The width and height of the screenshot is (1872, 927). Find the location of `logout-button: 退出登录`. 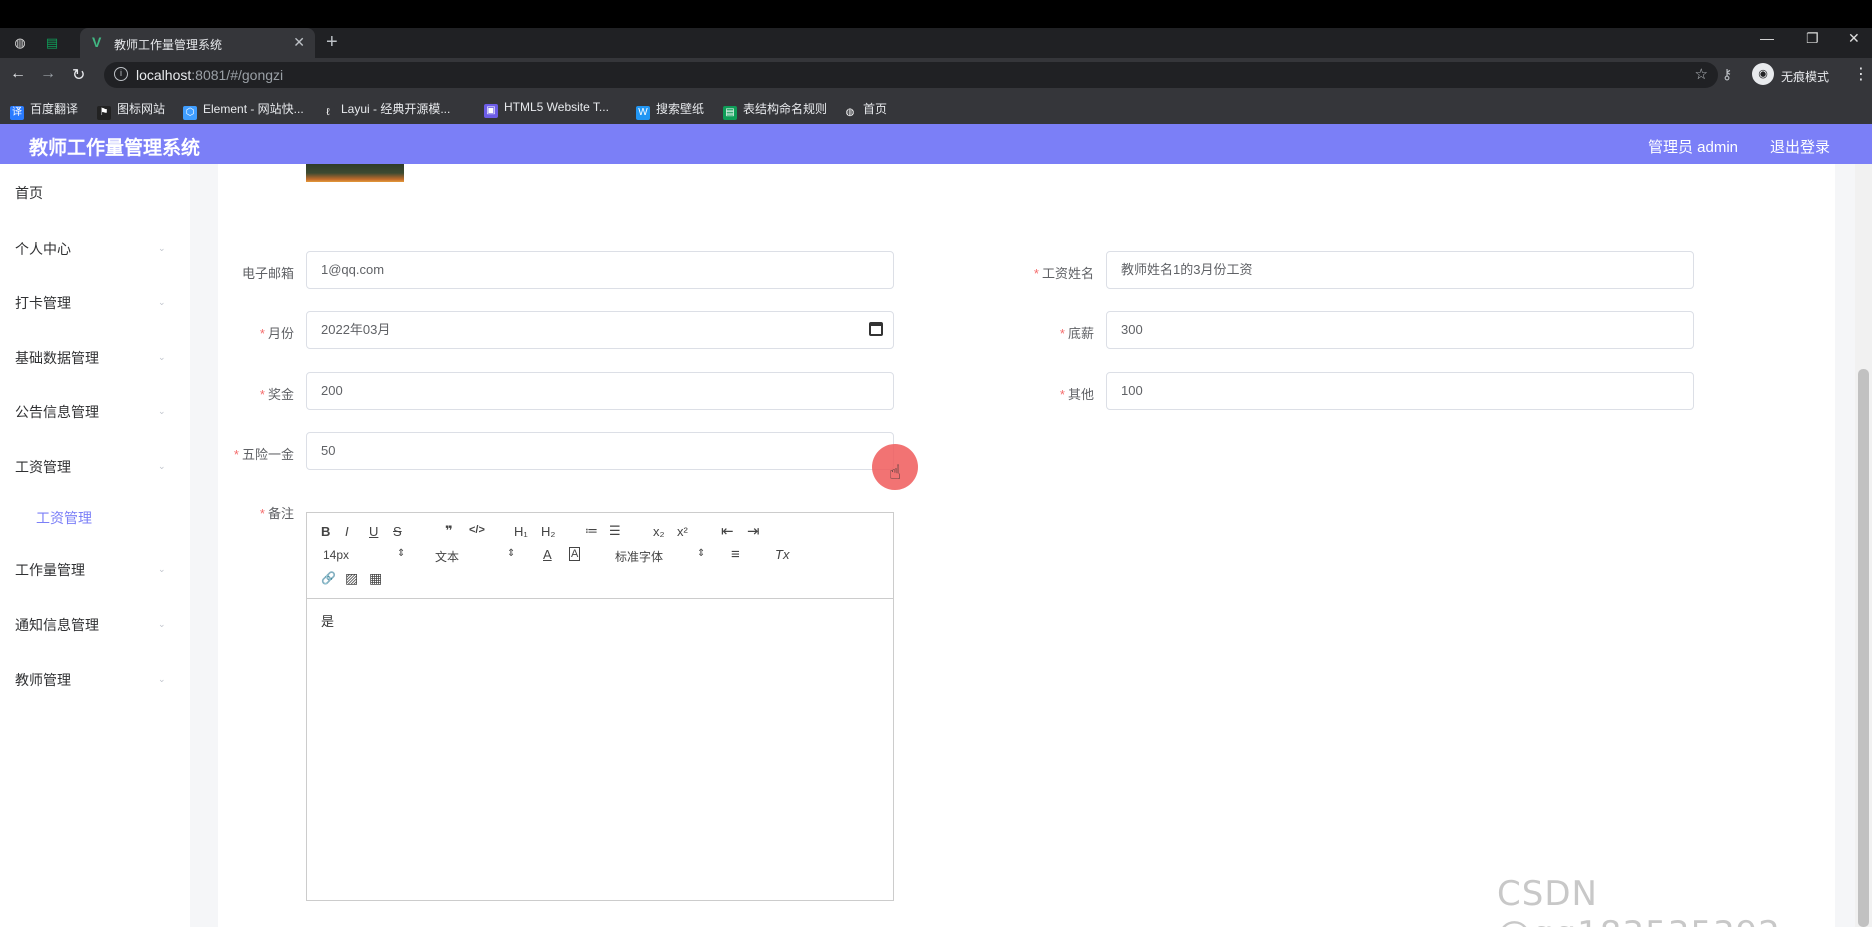

logout-button: 退出登录 is located at coordinates (1800, 146).